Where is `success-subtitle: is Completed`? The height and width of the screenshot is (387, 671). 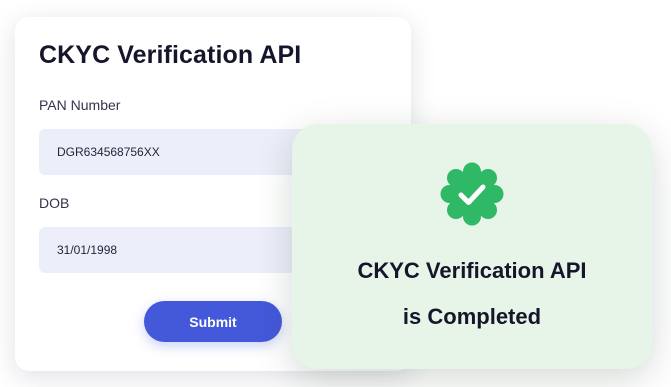
success-subtitle: is Completed is located at coordinates (472, 316).